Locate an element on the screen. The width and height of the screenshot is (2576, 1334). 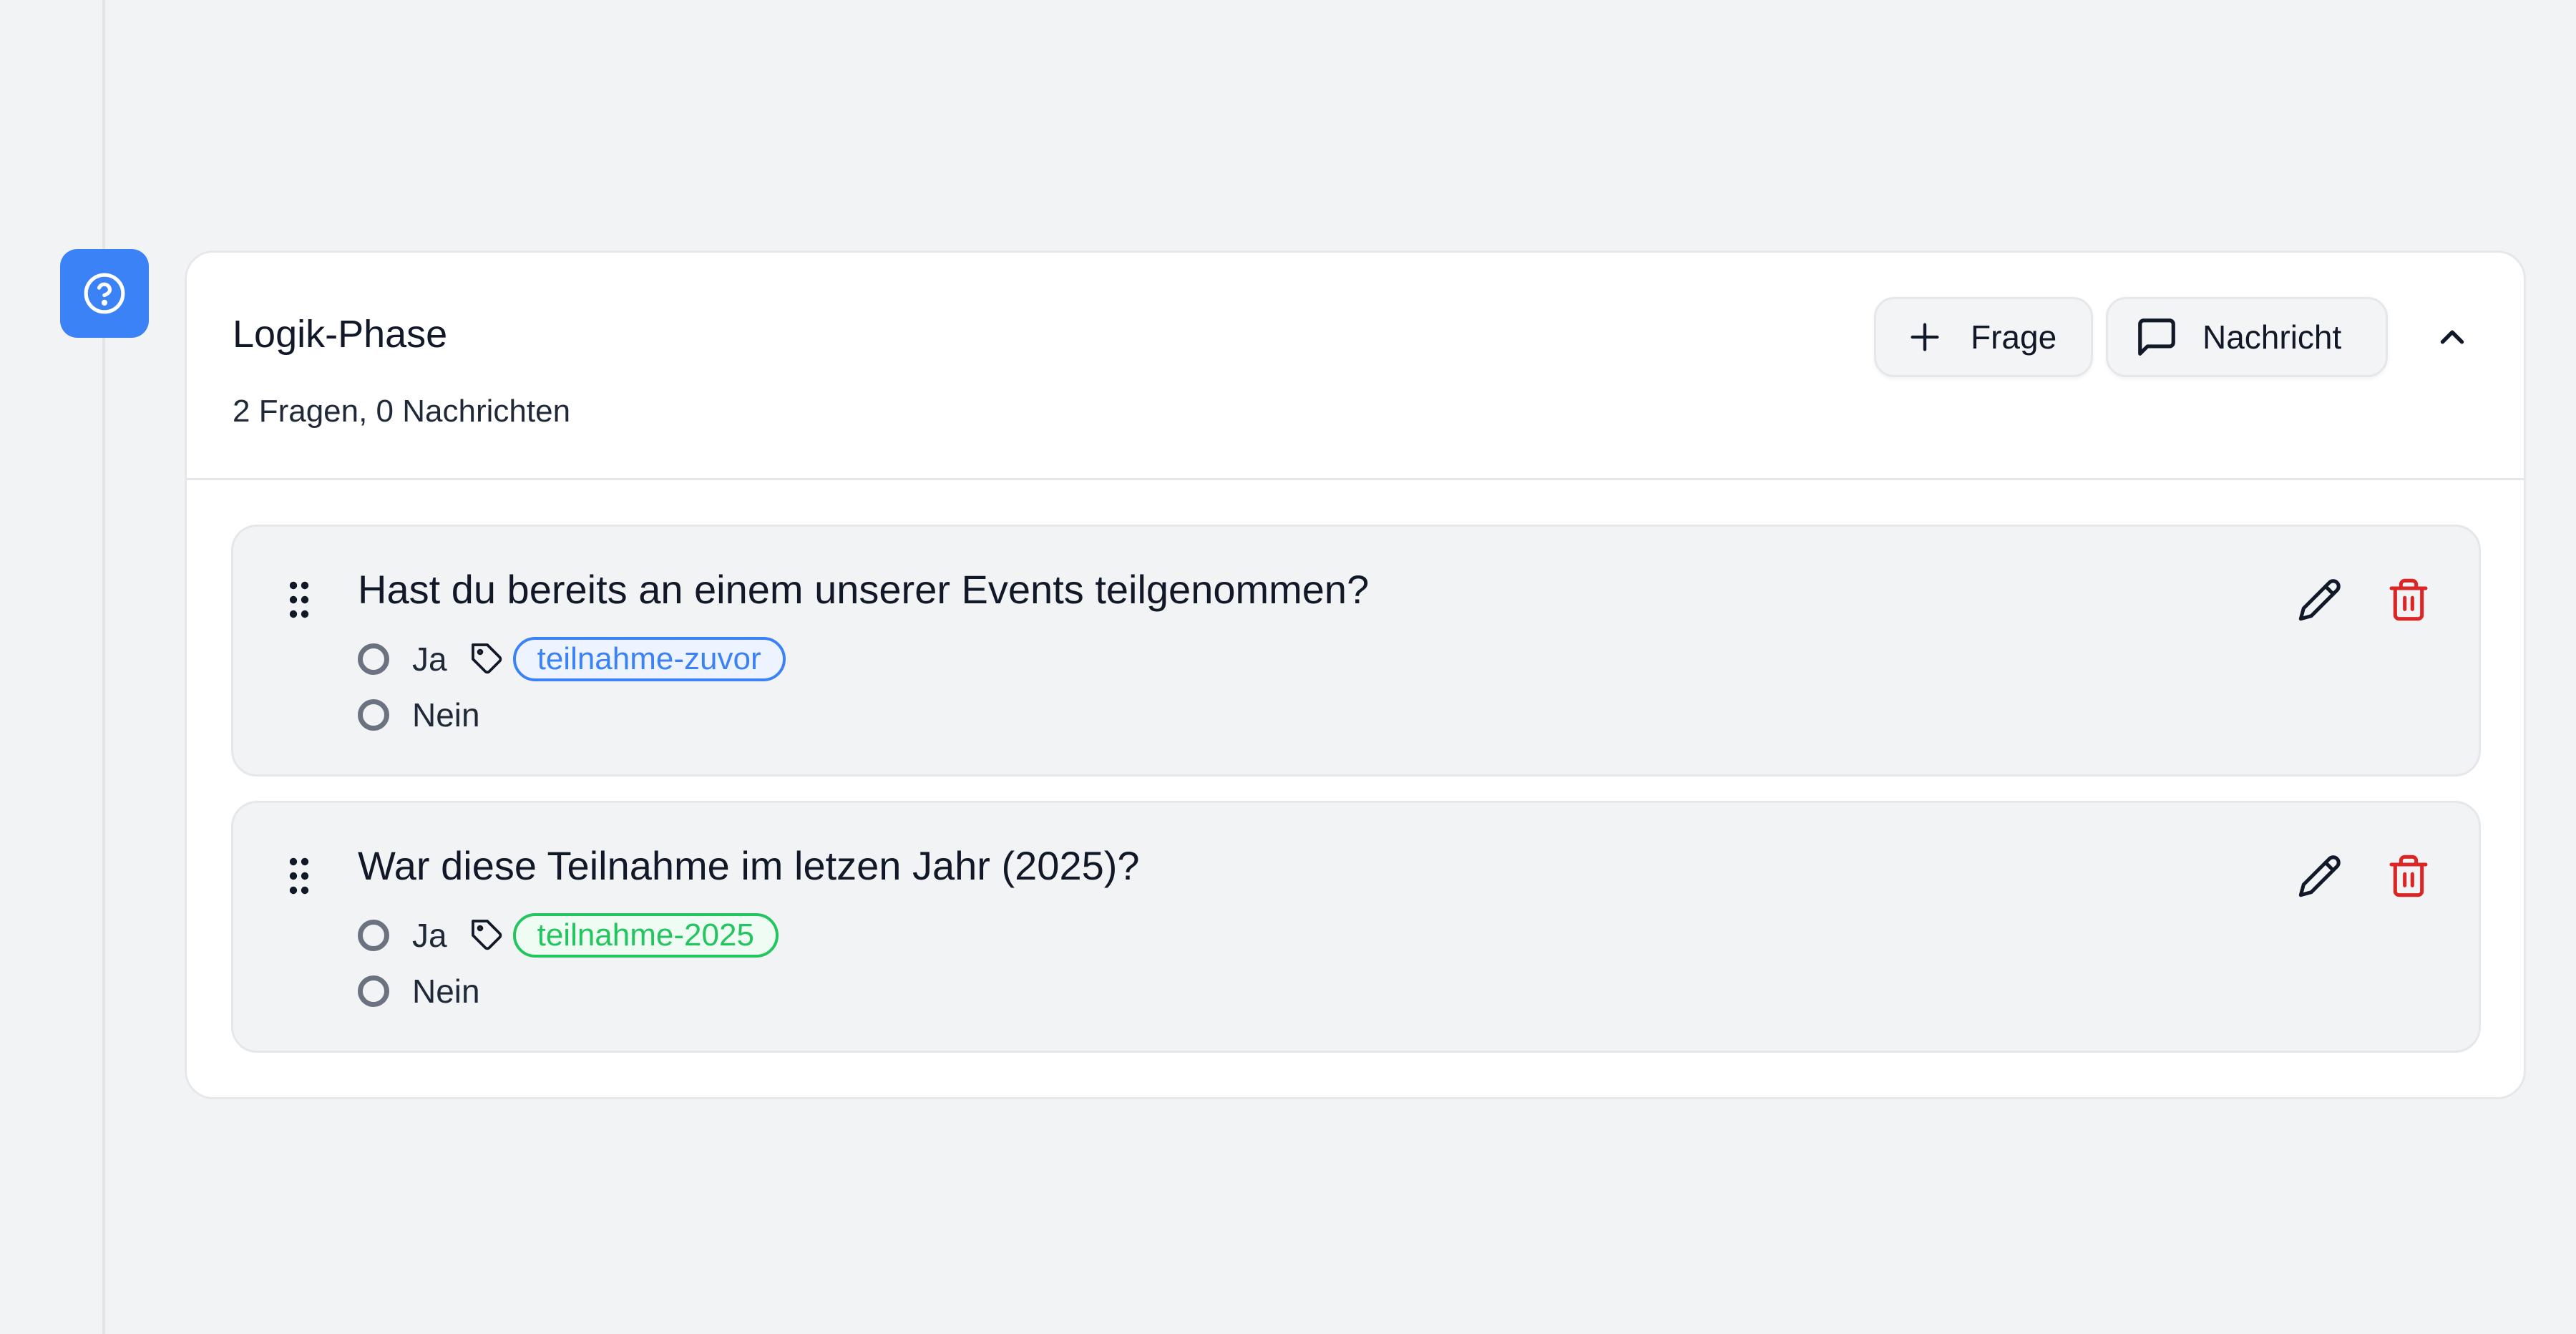
add-question-label: Frage is located at coordinates (2014, 337).